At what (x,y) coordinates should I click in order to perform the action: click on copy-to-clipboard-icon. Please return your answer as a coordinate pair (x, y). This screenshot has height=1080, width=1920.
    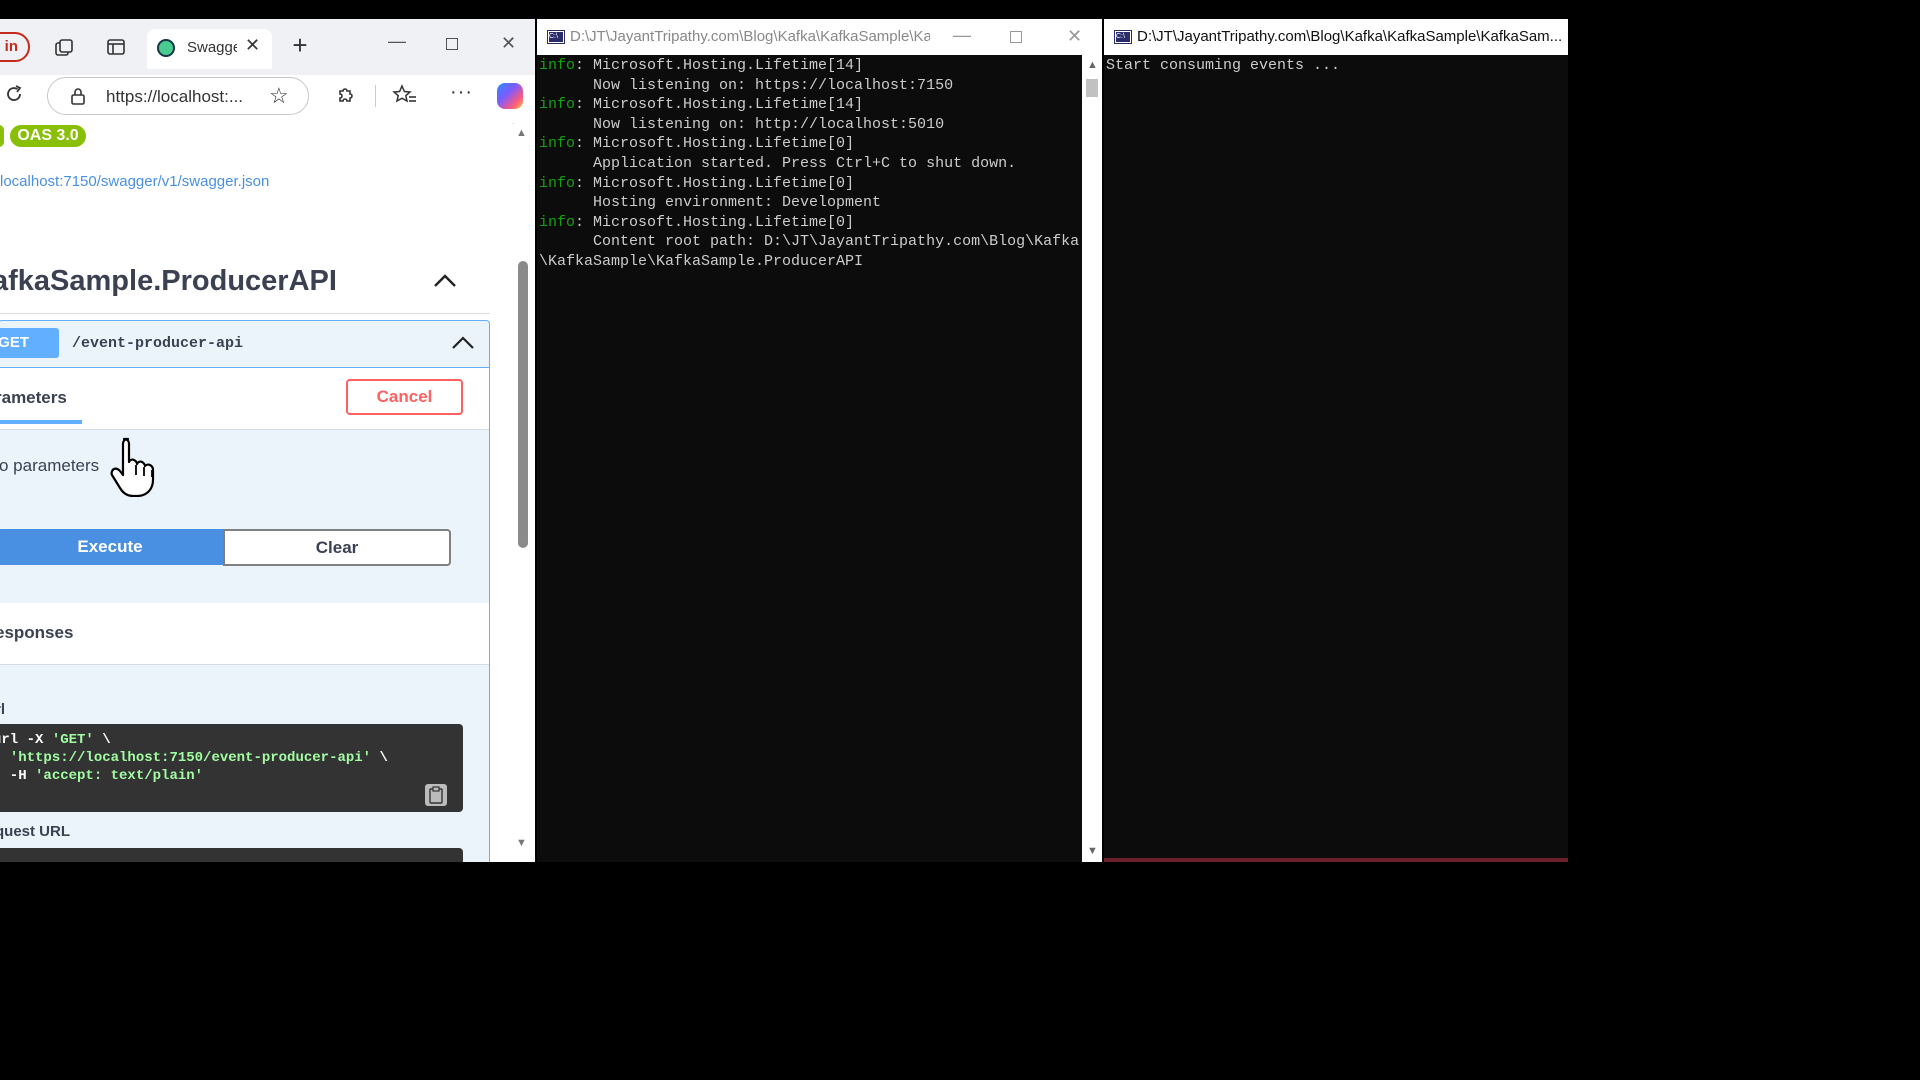
    Looking at the image, I should click on (436, 795).